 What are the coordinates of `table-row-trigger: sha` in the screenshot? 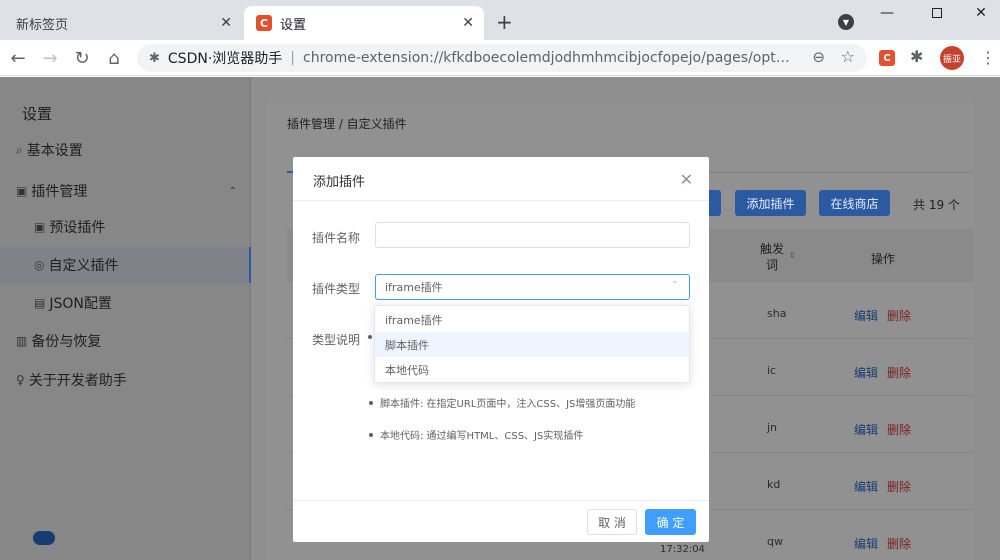 It's located at (777, 313).